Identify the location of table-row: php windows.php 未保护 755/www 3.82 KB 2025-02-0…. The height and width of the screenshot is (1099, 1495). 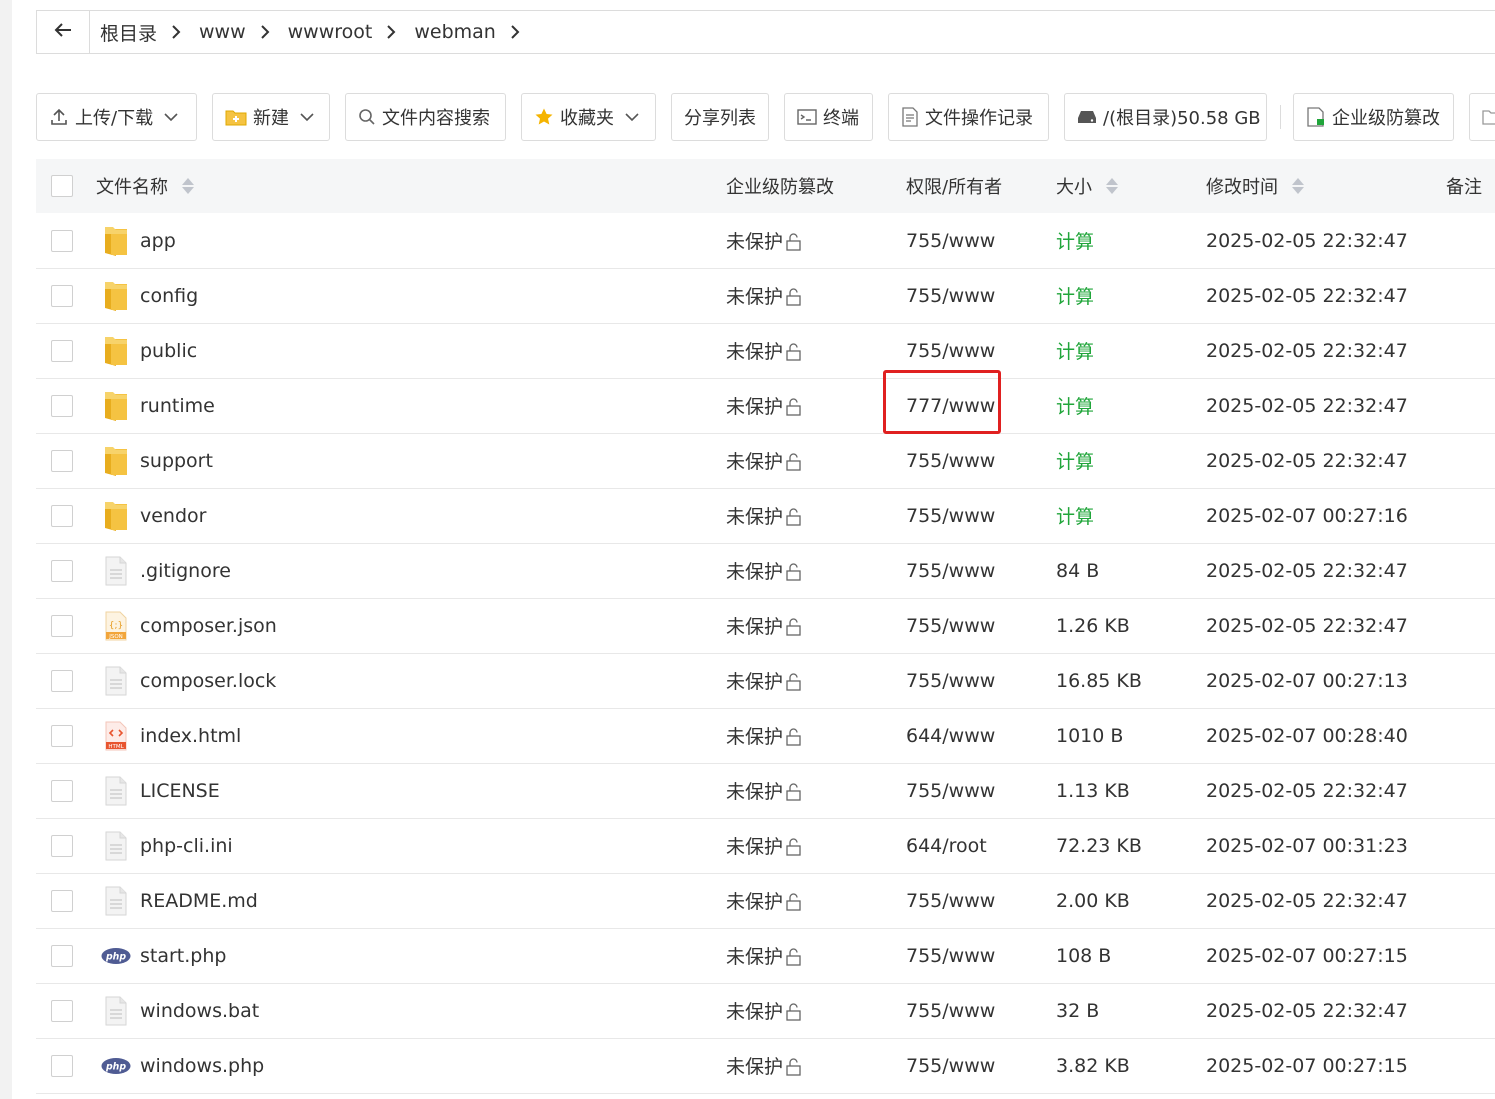
(765, 1066).